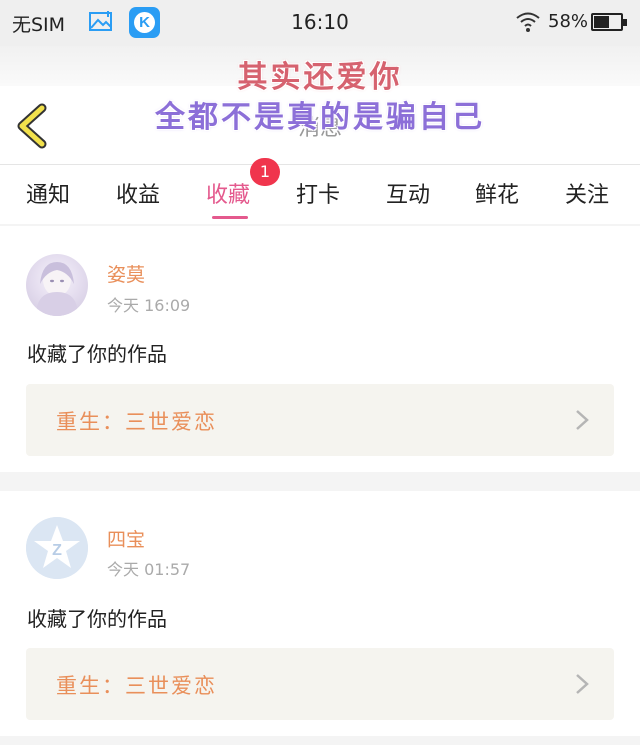 The image size is (640, 745). Describe the element at coordinates (138, 193) in the screenshot. I see `tab-earnings: 收益` at that location.